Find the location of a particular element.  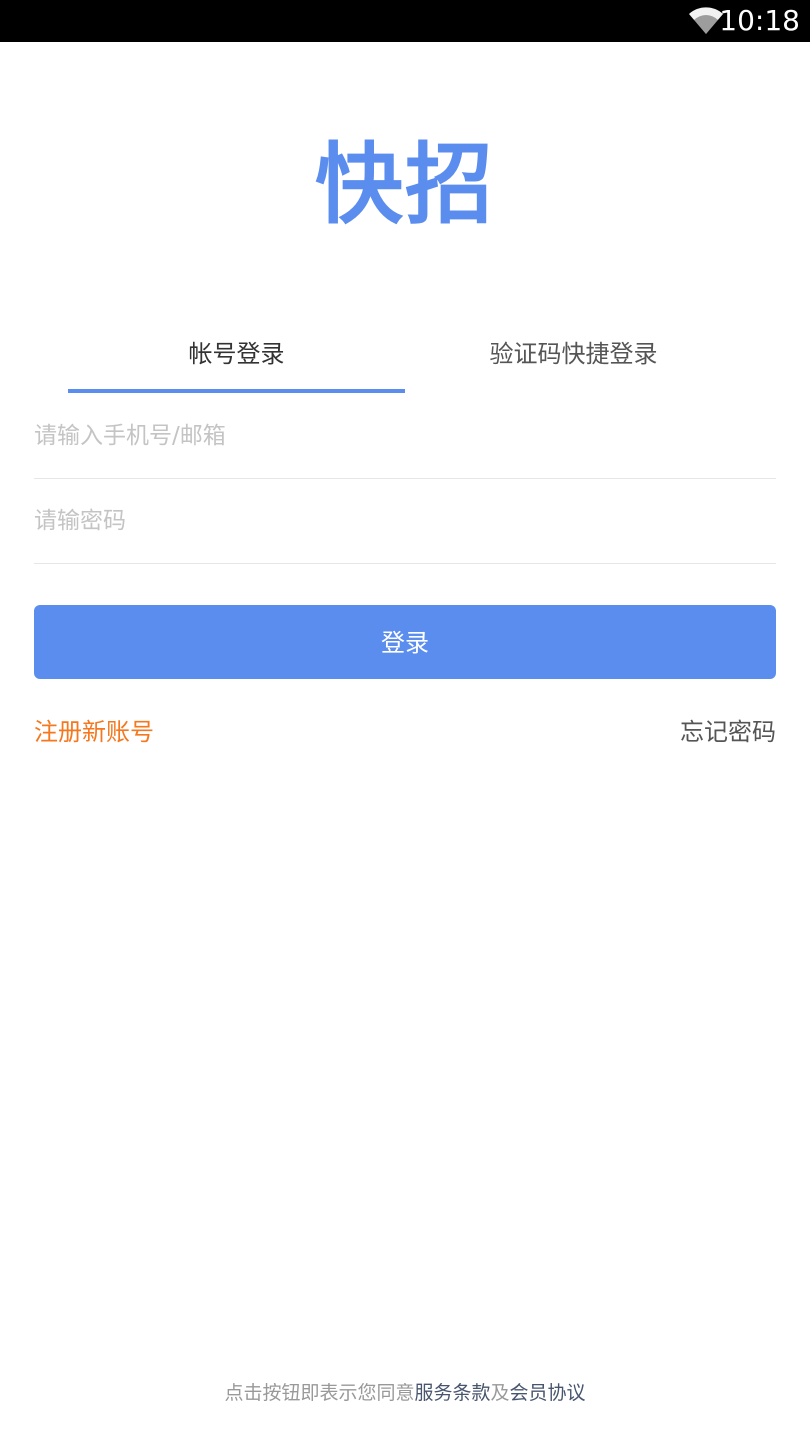

agreement-conjunction: 及 is located at coordinates (500, 1393).